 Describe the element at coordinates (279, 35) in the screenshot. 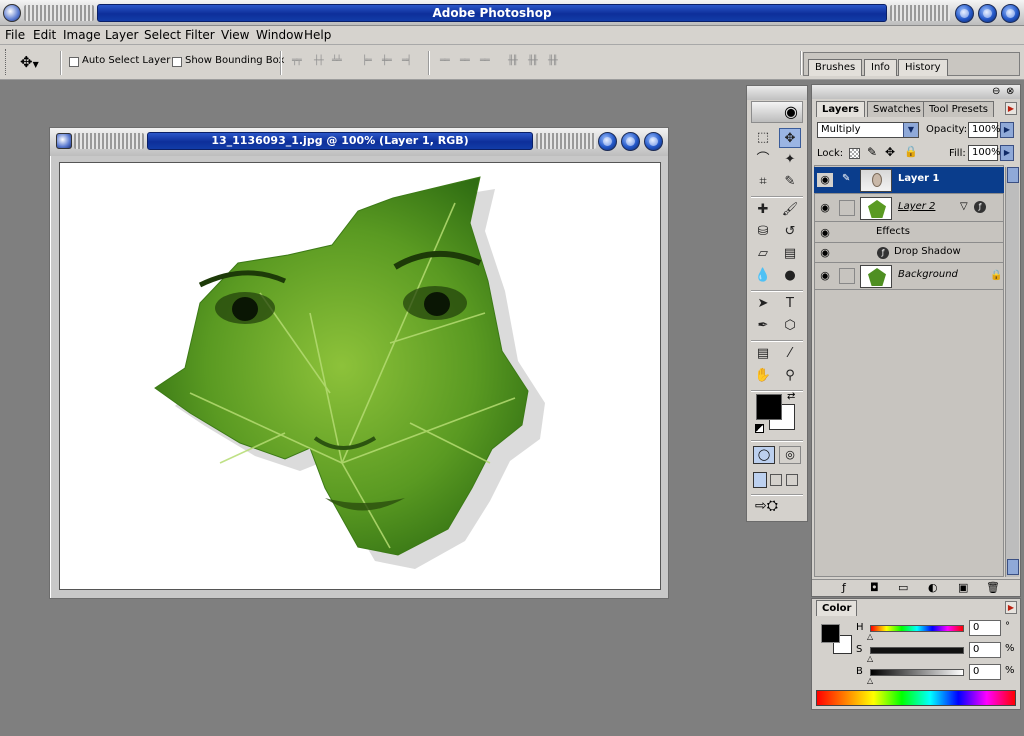

I see `menu-window: Window` at that location.